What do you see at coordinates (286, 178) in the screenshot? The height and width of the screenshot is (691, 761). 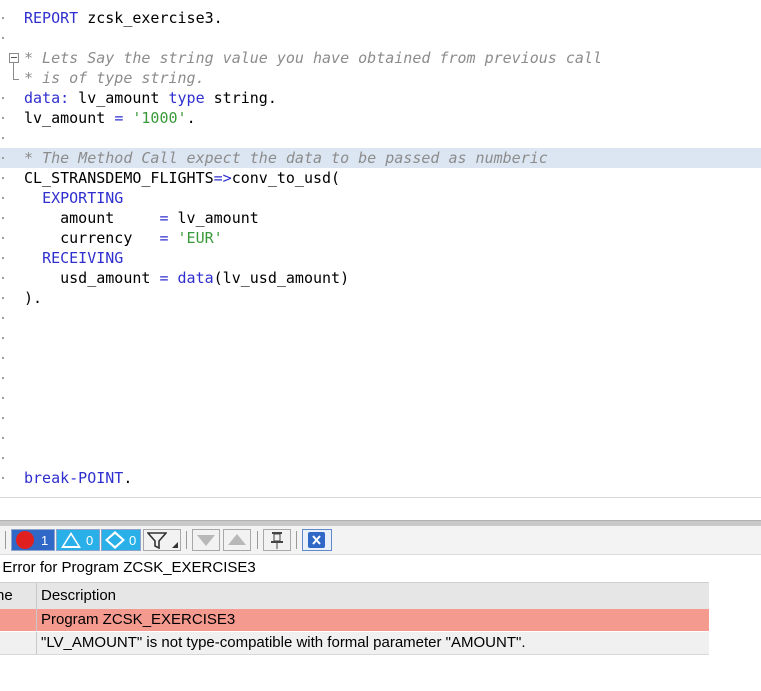 I see `text-token: conv_to_usd(` at bounding box center [286, 178].